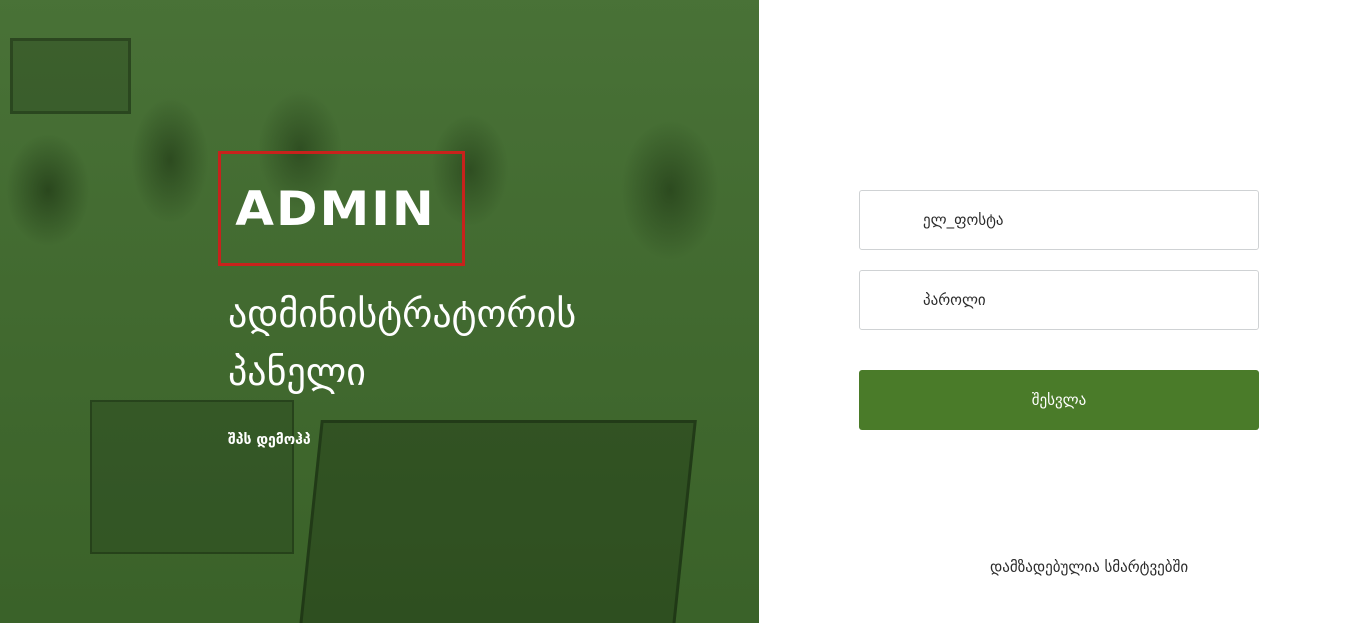 The height and width of the screenshot is (623, 1350). Describe the element at coordinates (192, 477) in the screenshot. I see `photo-case-shape` at that location.